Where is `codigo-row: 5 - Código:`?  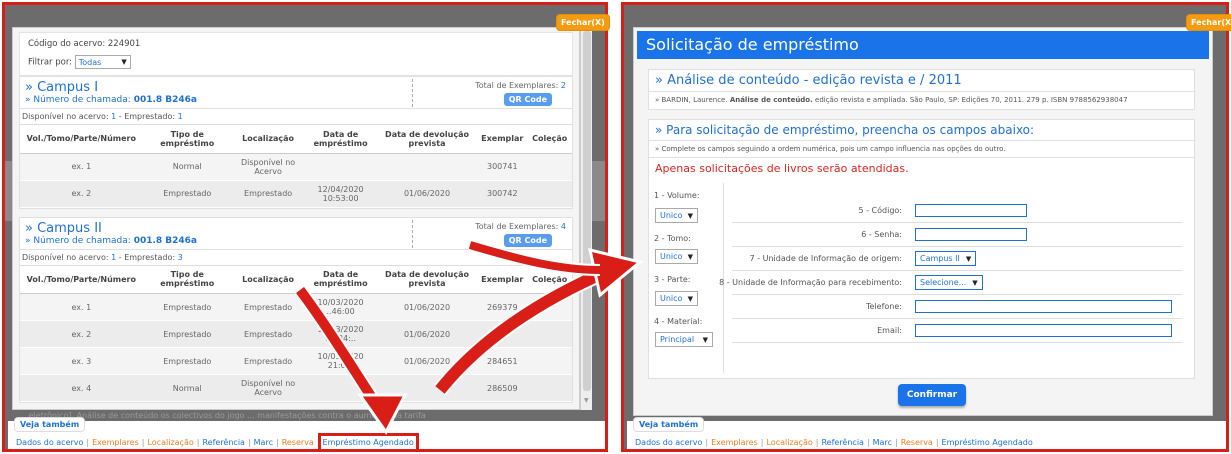 codigo-row: 5 - Código: is located at coordinates (957, 211).